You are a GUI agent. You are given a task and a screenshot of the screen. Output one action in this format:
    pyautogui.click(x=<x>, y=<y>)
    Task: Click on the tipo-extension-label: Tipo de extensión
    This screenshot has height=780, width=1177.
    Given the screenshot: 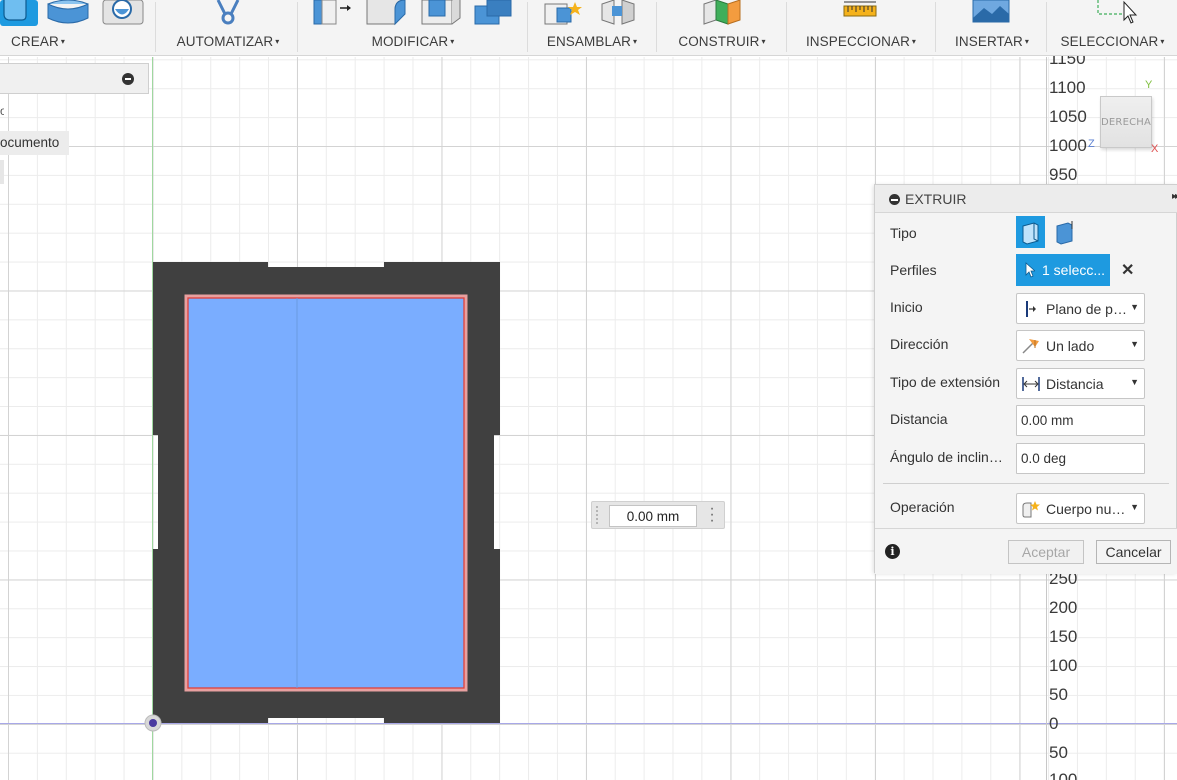 What is the action you would take?
    pyautogui.click(x=945, y=382)
    